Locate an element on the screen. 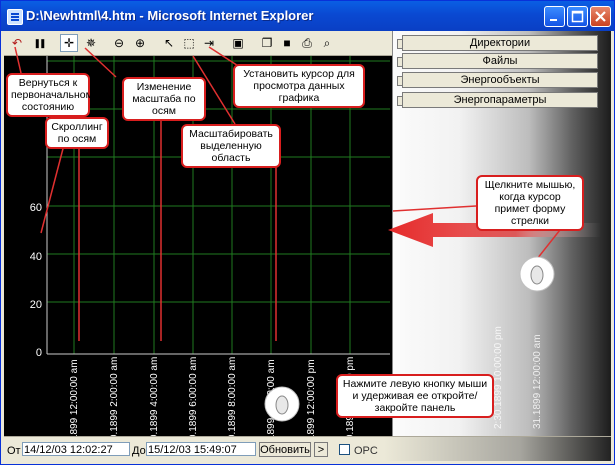 This screenshot has height=465, width=615. reset-button: ↶ is located at coordinates (17, 43).